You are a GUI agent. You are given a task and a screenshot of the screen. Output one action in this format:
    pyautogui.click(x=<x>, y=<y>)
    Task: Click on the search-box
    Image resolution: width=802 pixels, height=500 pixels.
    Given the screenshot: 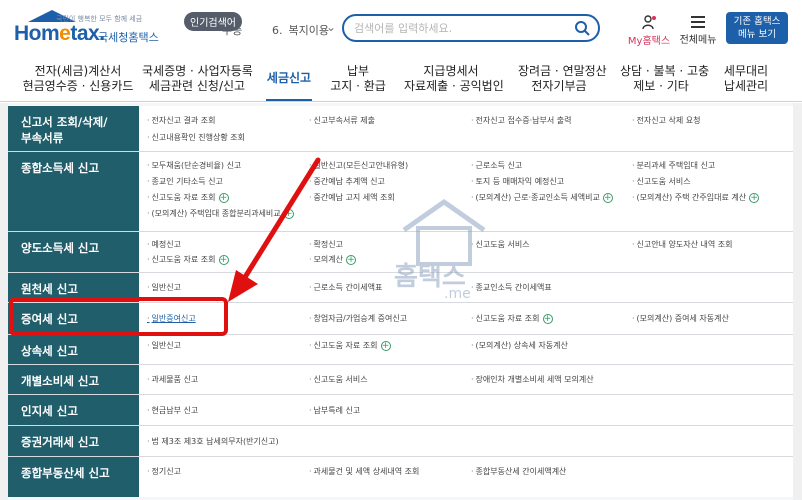 What is the action you would take?
    pyautogui.click(x=471, y=28)
    